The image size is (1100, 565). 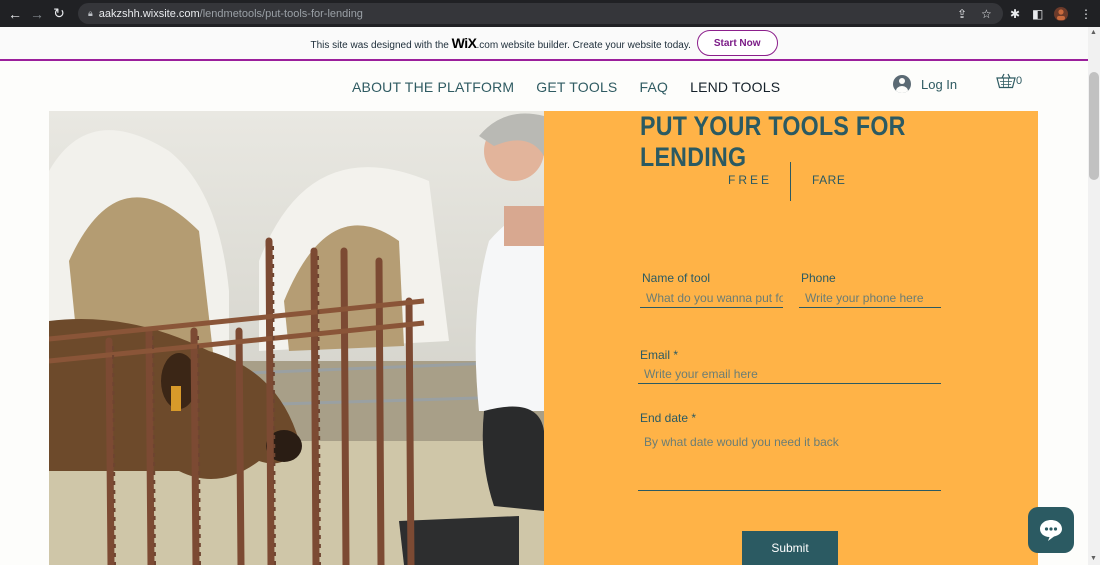 What do you see at coordinates (790, 181) in the screenshot?
I see `tab-divider` at bounding box center [790, 181].